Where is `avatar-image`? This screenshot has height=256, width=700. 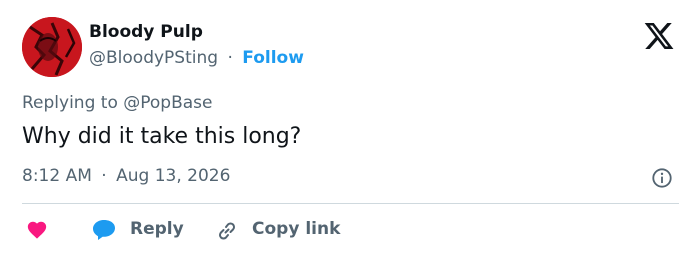
avatar-image is located at coordinates (52, 47).